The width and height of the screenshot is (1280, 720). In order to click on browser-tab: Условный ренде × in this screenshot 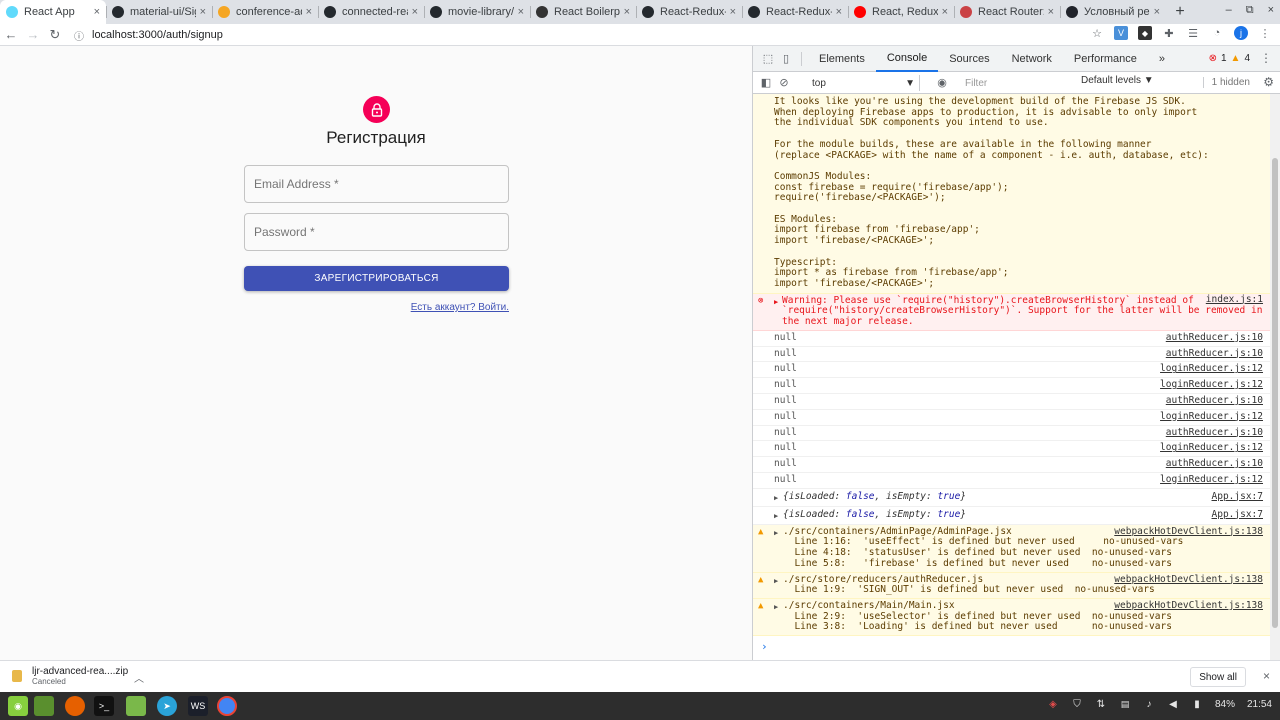, I will do `click(1113, 12)`.